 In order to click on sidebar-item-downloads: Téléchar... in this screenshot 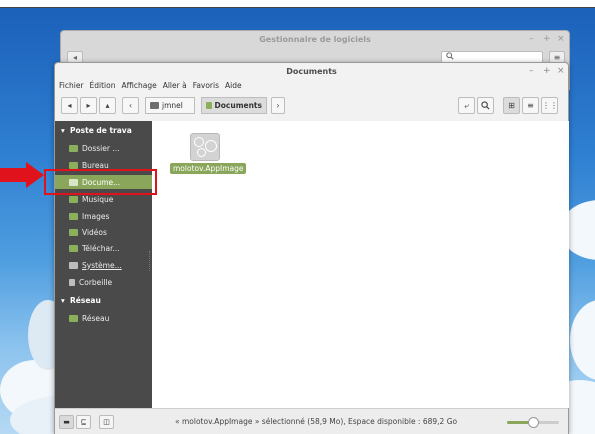, I will do `click(109, 248)`.